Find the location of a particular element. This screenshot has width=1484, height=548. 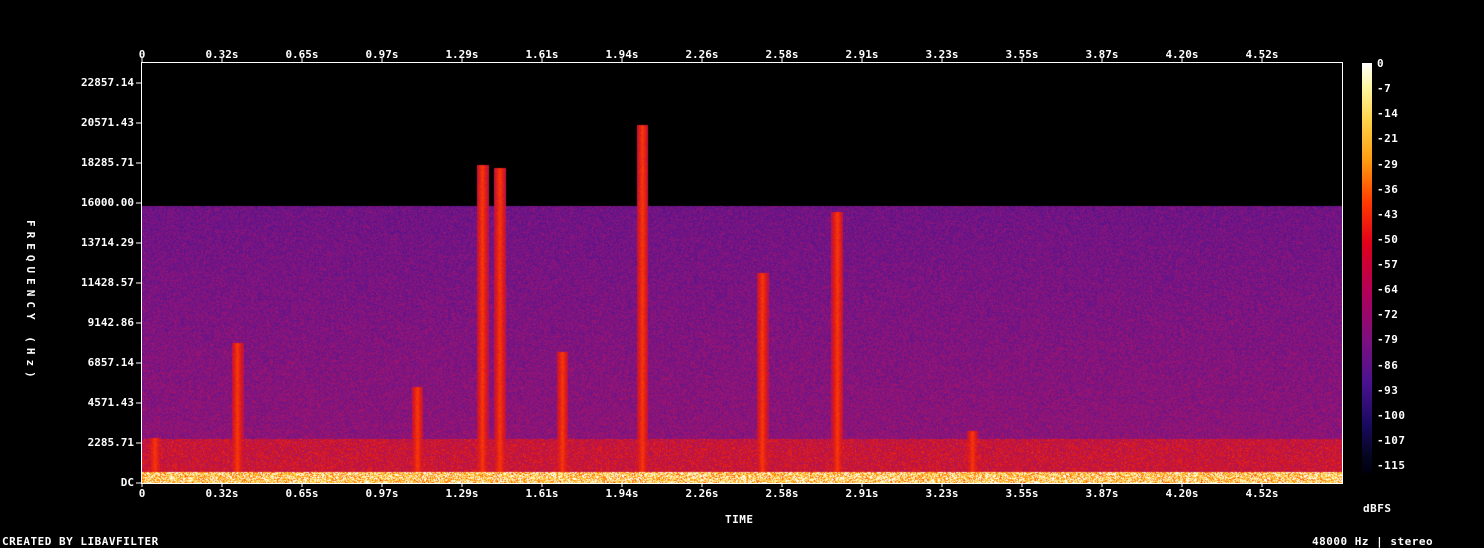

y-tick-label: 22857.14 is located at coordinates (107, 82).